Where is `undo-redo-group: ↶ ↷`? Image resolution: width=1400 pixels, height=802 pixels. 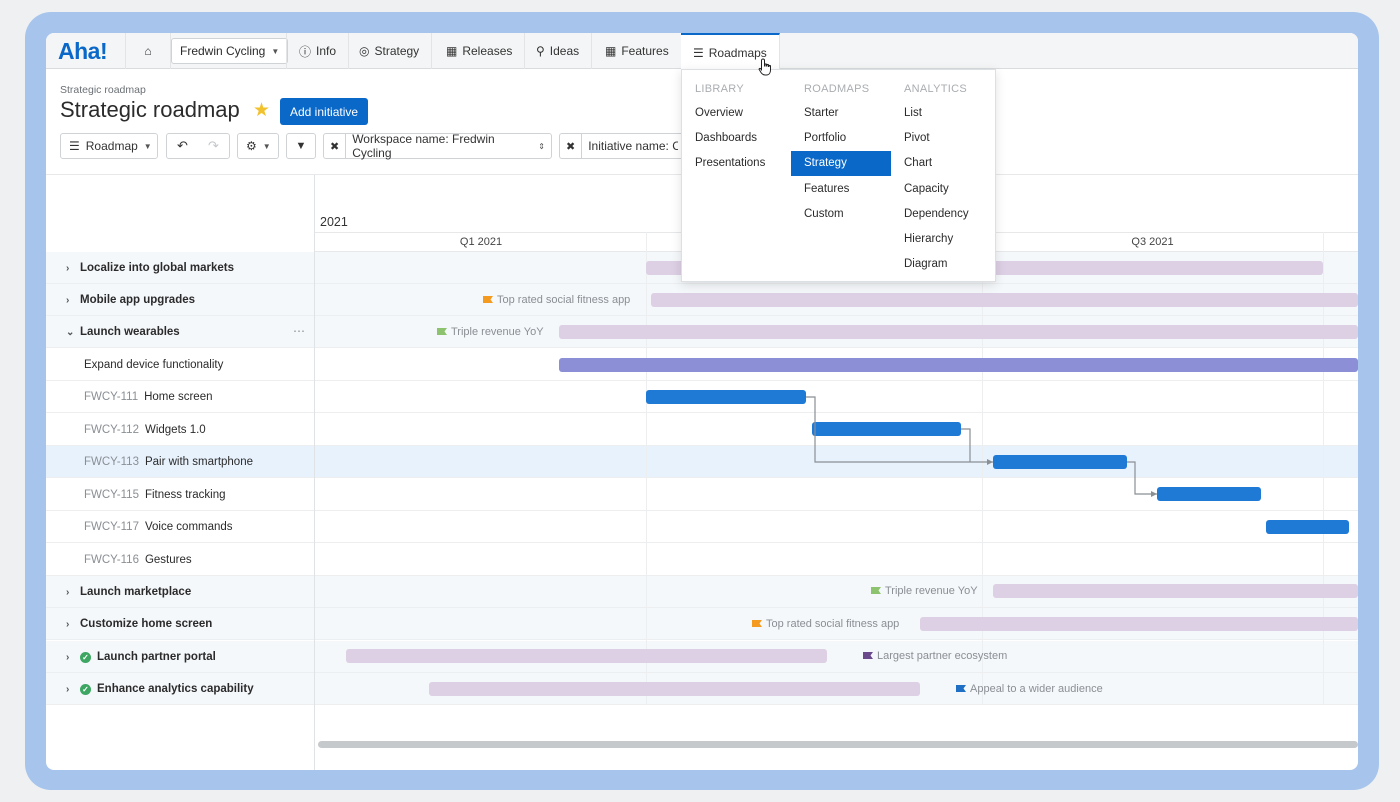
undo-redo-group: ↶ ↷ is located at coordinates (198, 146).